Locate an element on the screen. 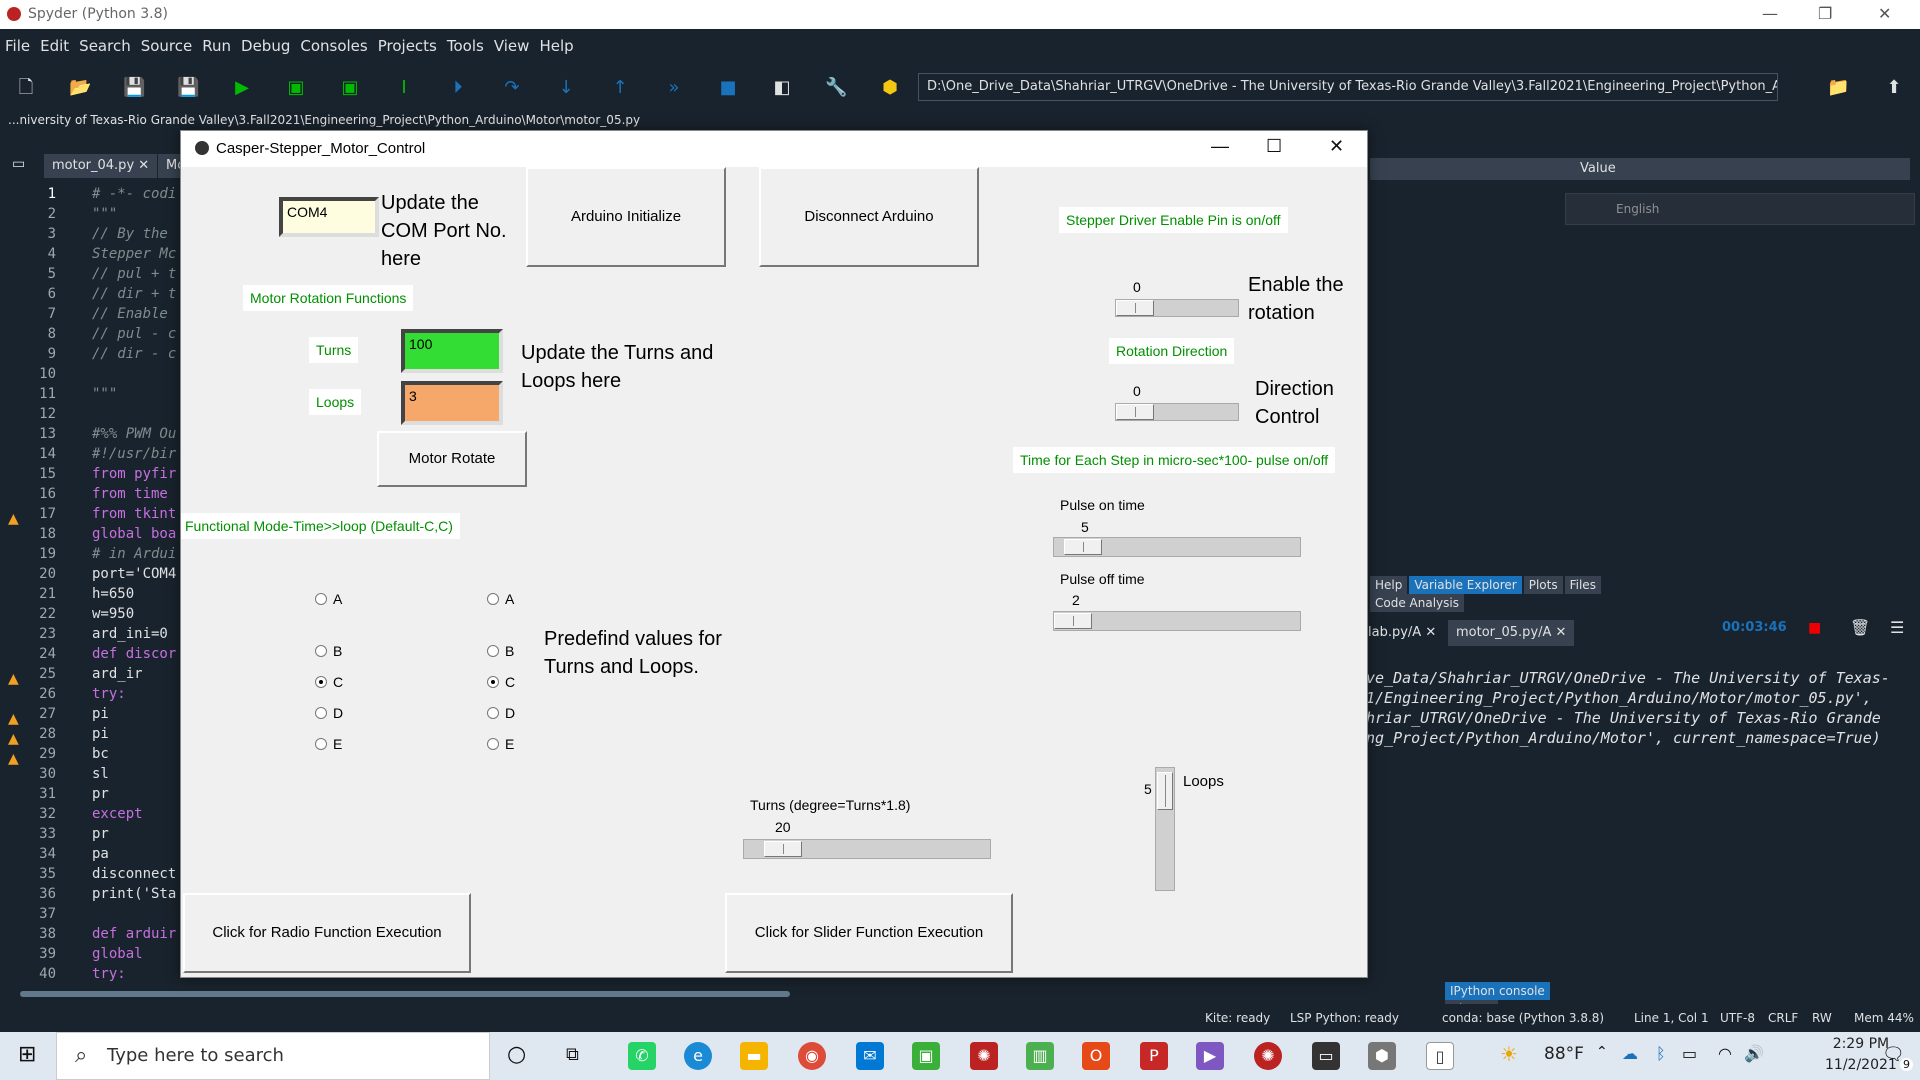 Image resolution: width=1920 pixels, height=1080 pixels. mail-icon: ✉ is located at coordinates (870, 1056).